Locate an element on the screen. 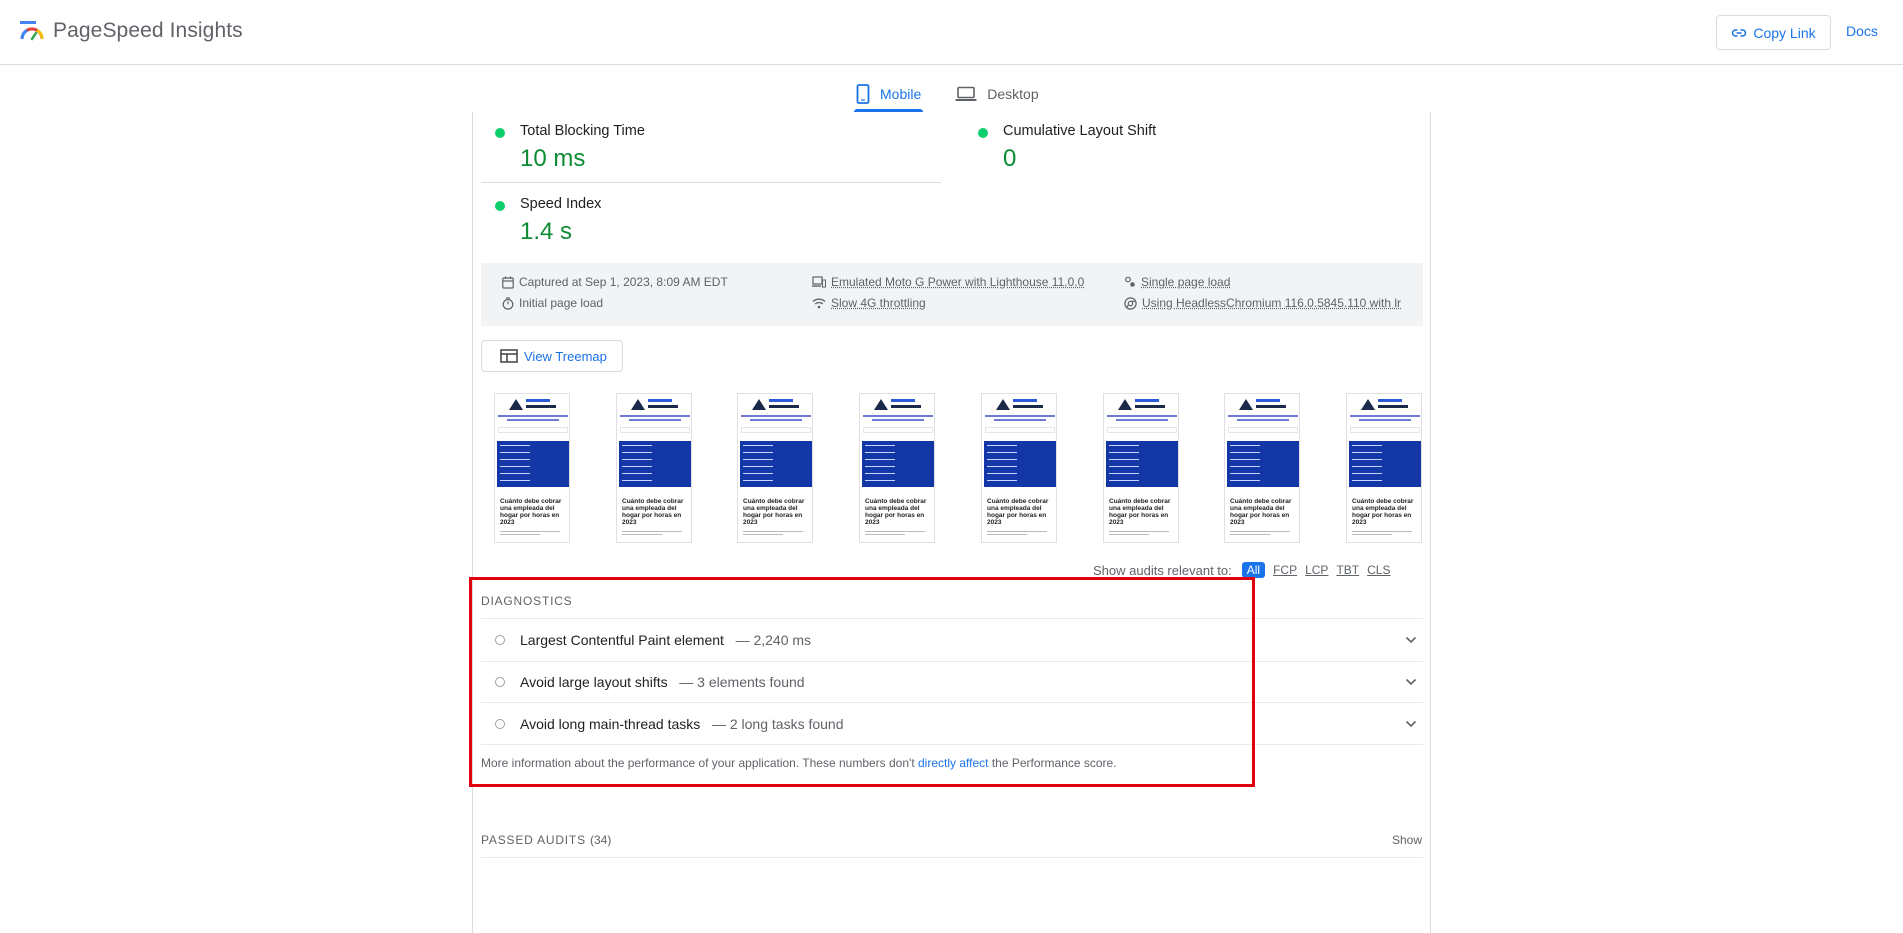 The width and height of the screenshot is (1903, 933). audit-title-text: Avoid large layout shifts is located at coordinates (594, 682).